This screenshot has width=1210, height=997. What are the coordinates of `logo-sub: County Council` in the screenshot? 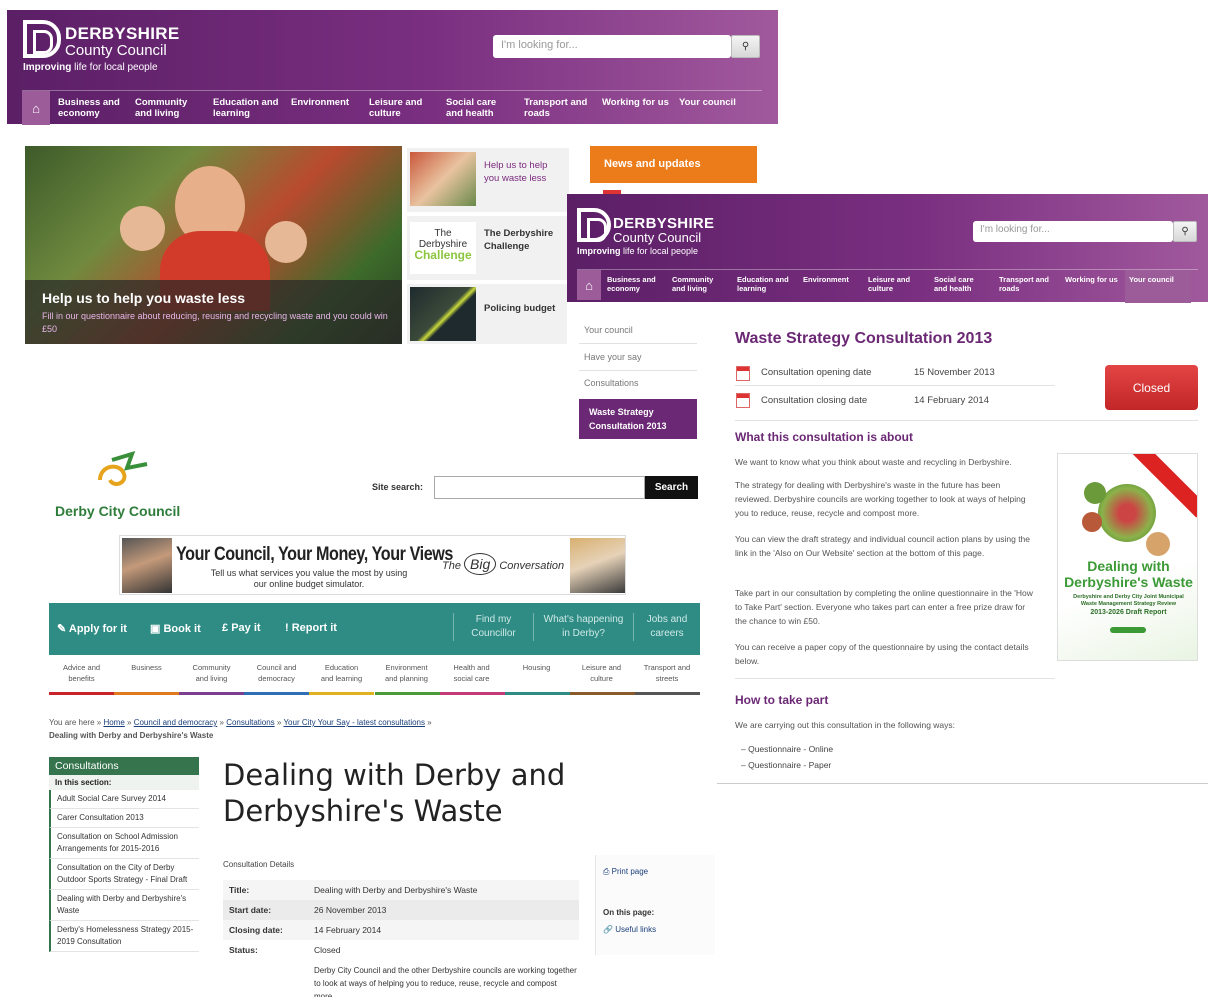 It's located at (116, 50).